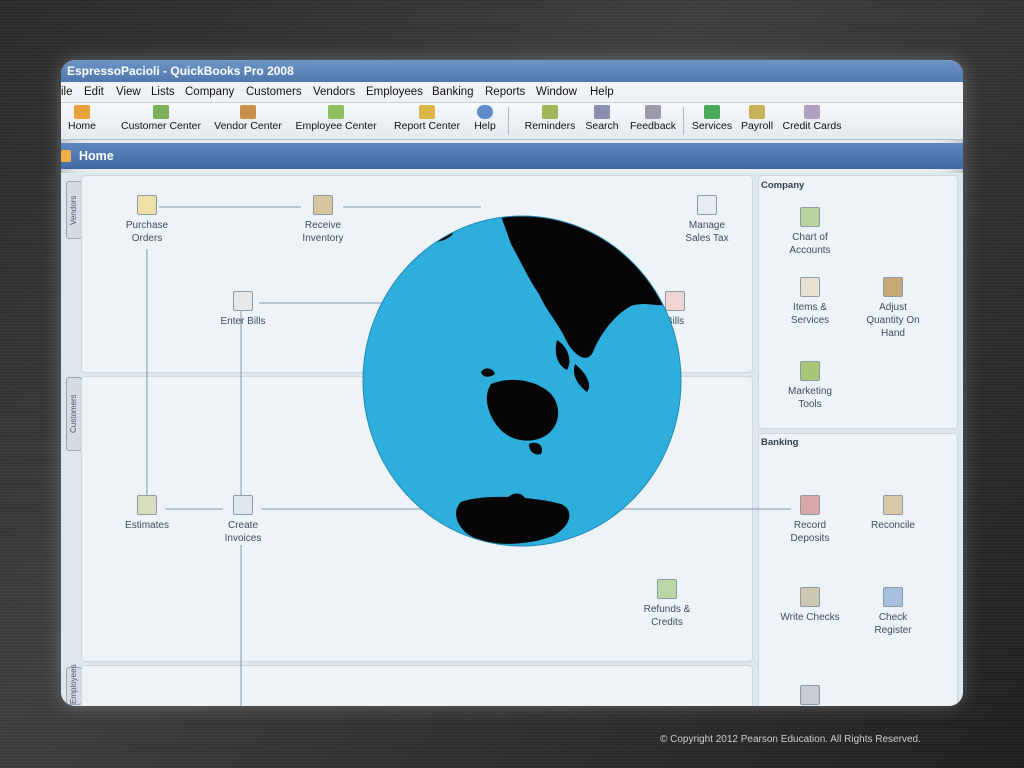 This screenshot has width=1024, height=768. Describe the element at coordinates (94, 92) in the screenshot. I see `menu-edit: Edit` at that location.